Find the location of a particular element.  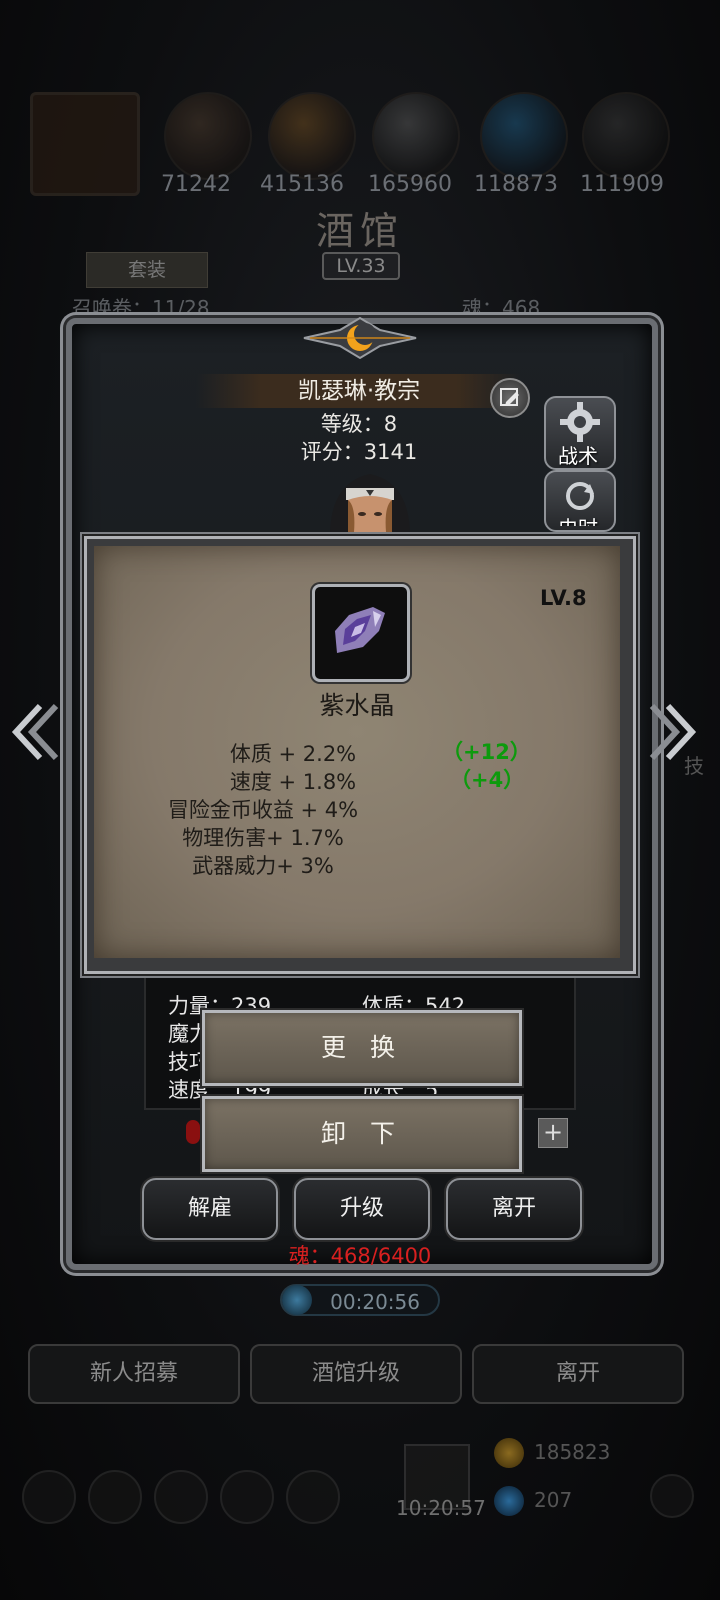

item-name: 紫水晶 is located at coordinates (357, 705).